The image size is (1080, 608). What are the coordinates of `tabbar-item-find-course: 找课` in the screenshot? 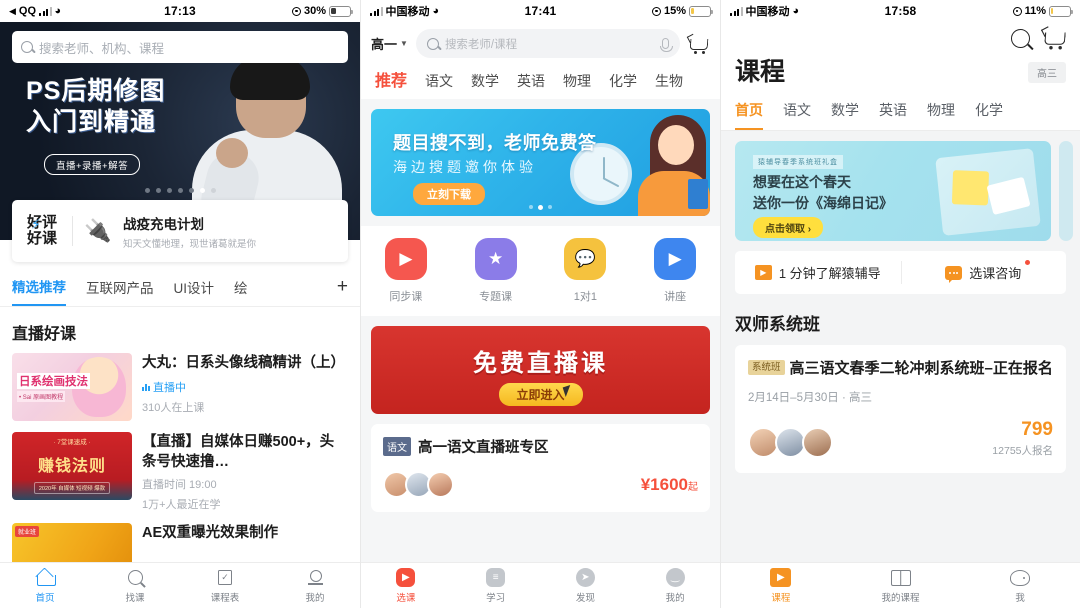 It's located at (135, 586).